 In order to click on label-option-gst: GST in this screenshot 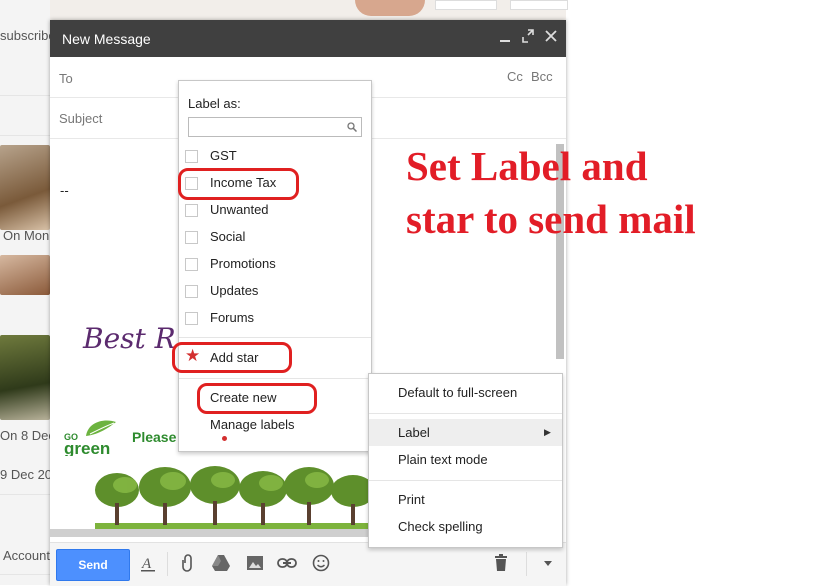, I will do `click(275, 156)`.